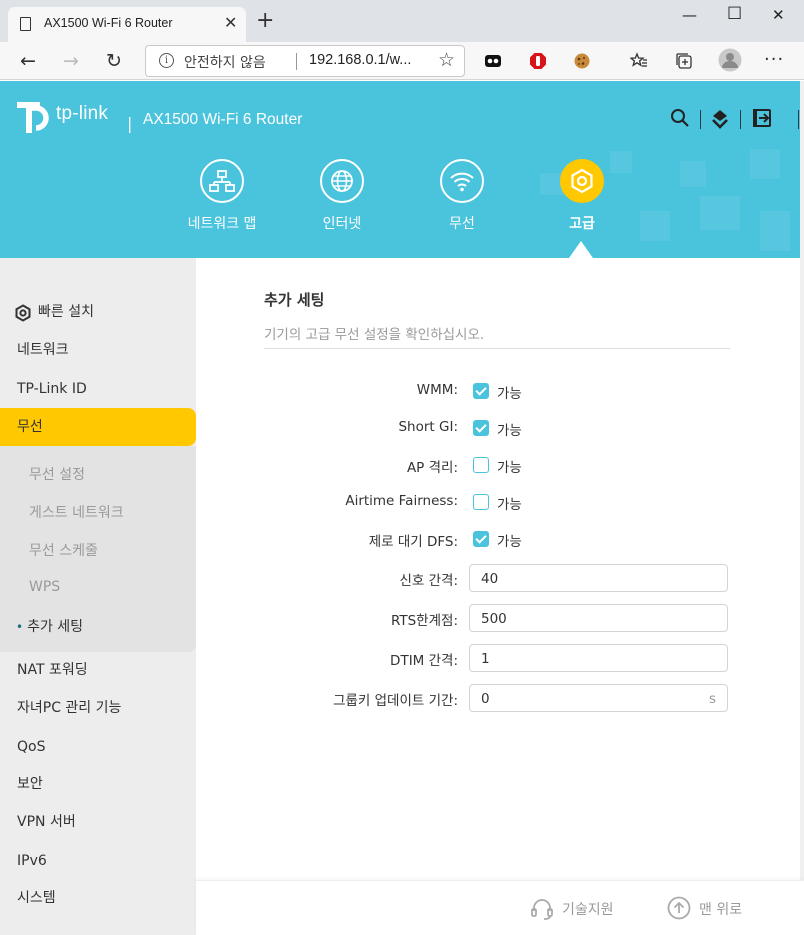 This screenshot has height=935, width=804. What do you see at coordinates (509, 503) in the screenshot?
I see `airtime-fairness-enable-label: 가능` at bounding box center [509, 503].